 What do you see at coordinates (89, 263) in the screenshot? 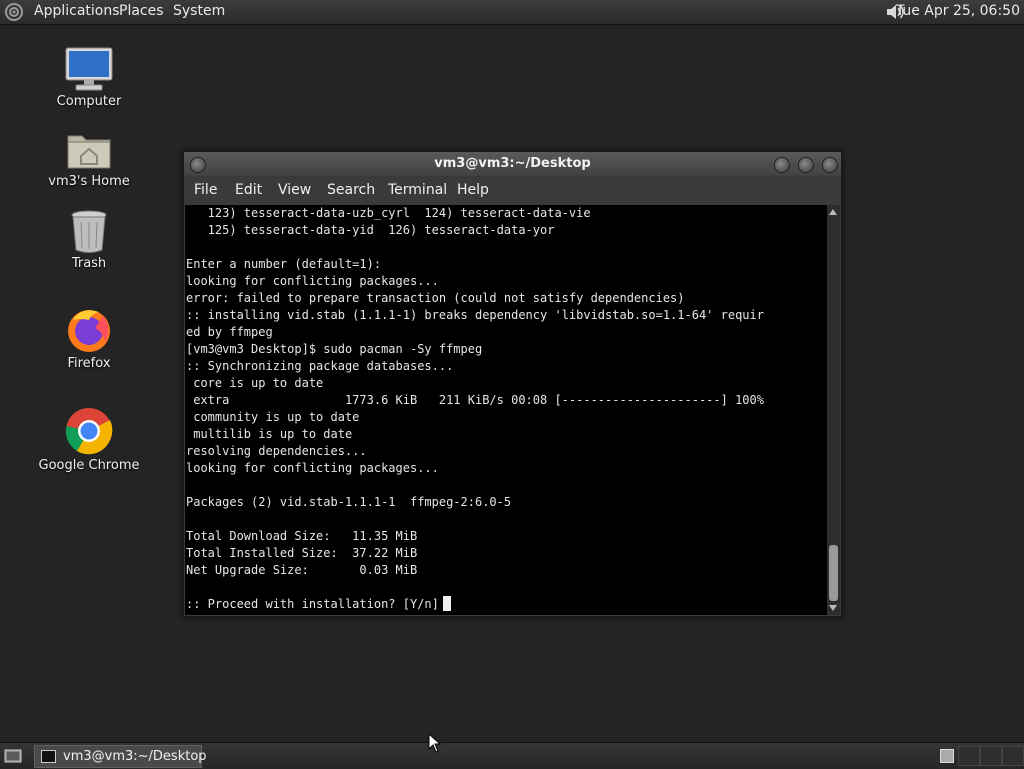
I see `desktop-icon-label: Trash` at bounding box center [89, 263].